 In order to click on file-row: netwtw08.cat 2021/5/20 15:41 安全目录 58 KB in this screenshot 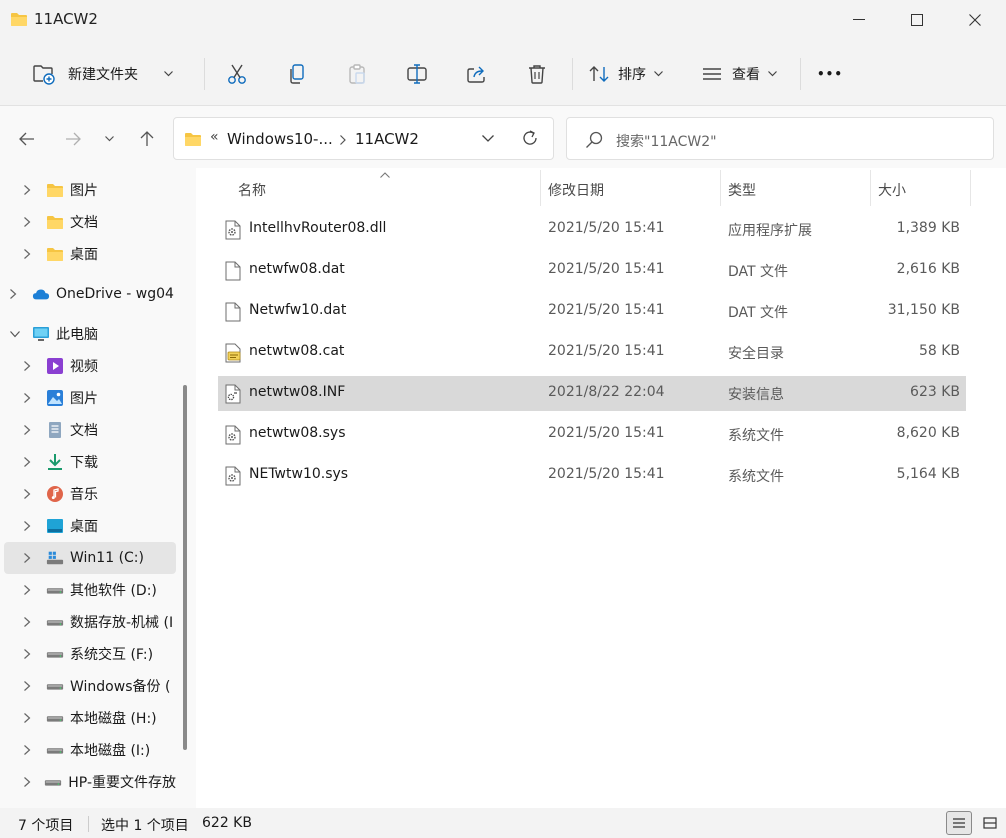, I will do `click(592, 352)`.